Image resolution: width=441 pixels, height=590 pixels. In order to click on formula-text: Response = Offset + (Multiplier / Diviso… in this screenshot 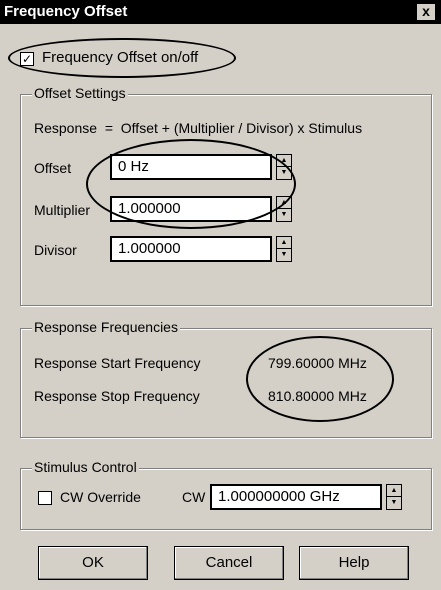, I will do `click(198, 128)`.